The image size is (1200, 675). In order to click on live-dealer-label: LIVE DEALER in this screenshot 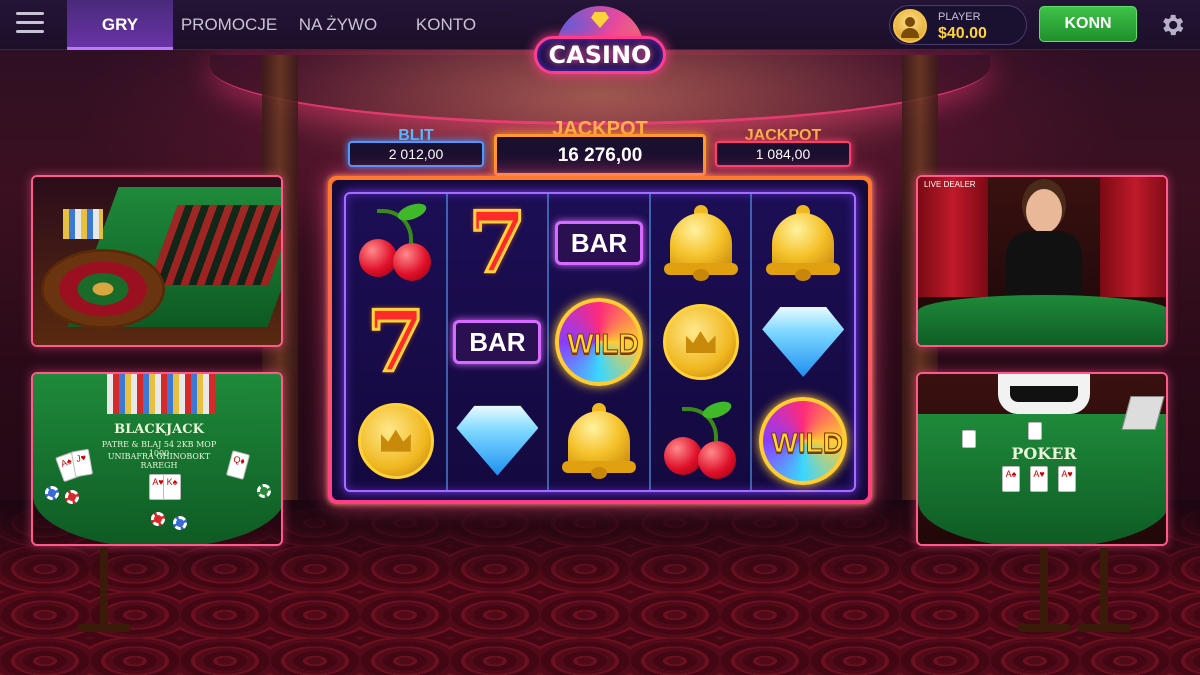, I will do `click(950, 184)`.